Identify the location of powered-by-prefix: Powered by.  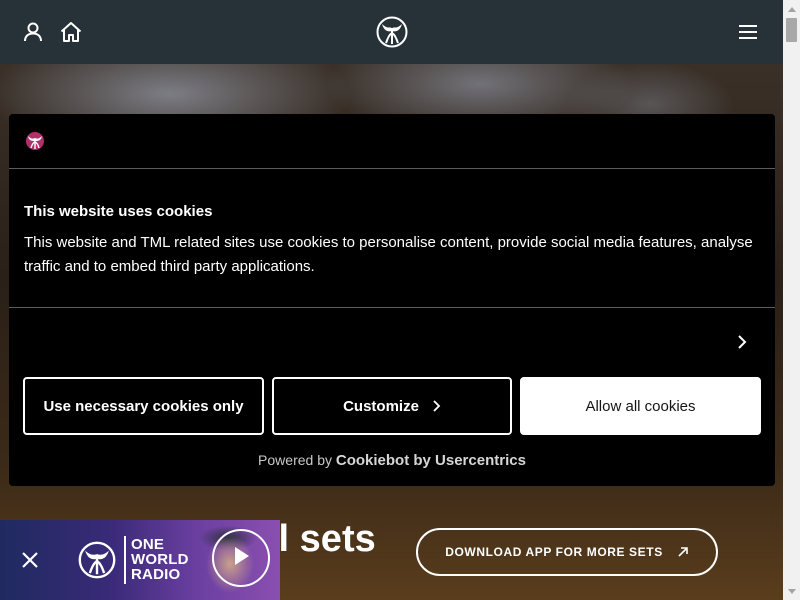
(295, 460).